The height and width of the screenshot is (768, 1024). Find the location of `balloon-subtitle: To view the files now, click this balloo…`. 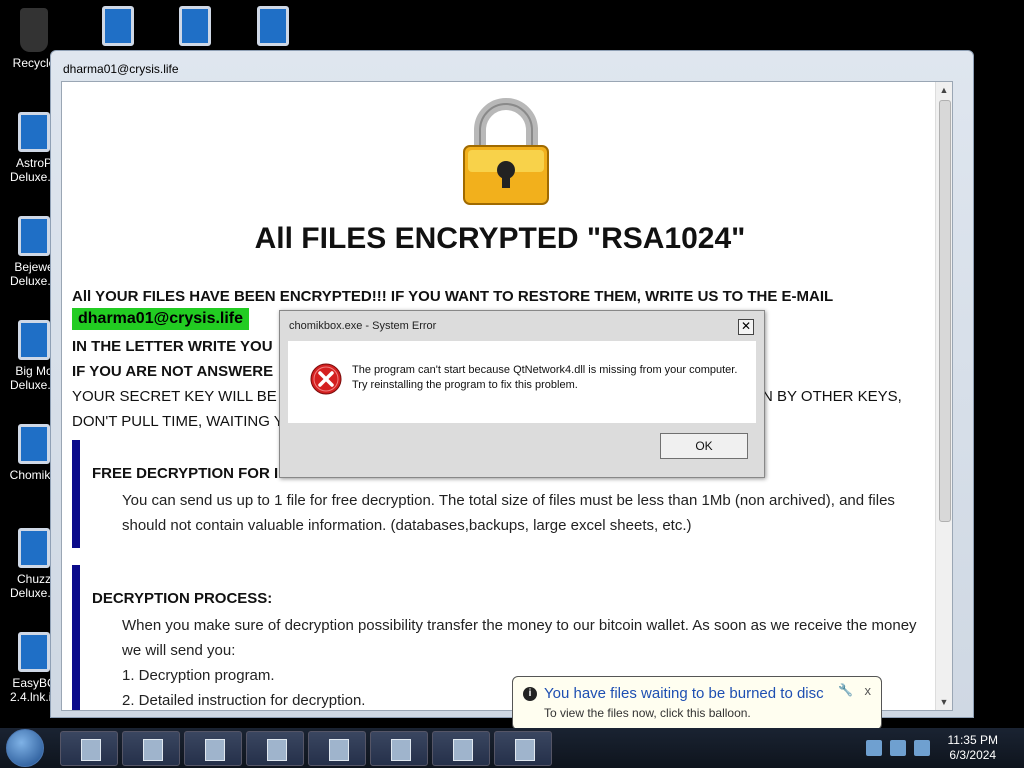

balloon-subtitle: To view the files now, click this balloo… is located at coordinates (647, 713).